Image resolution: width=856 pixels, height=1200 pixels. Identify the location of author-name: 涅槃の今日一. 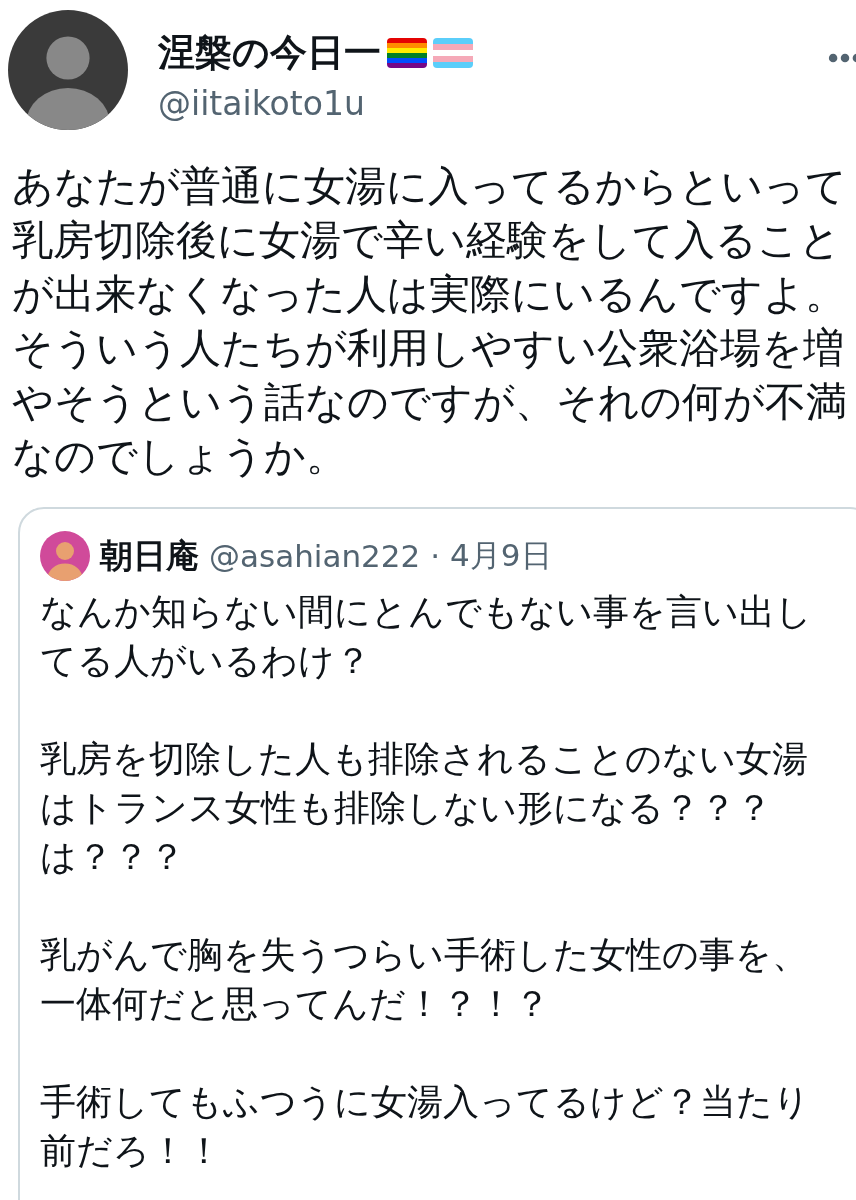
(269, 53).